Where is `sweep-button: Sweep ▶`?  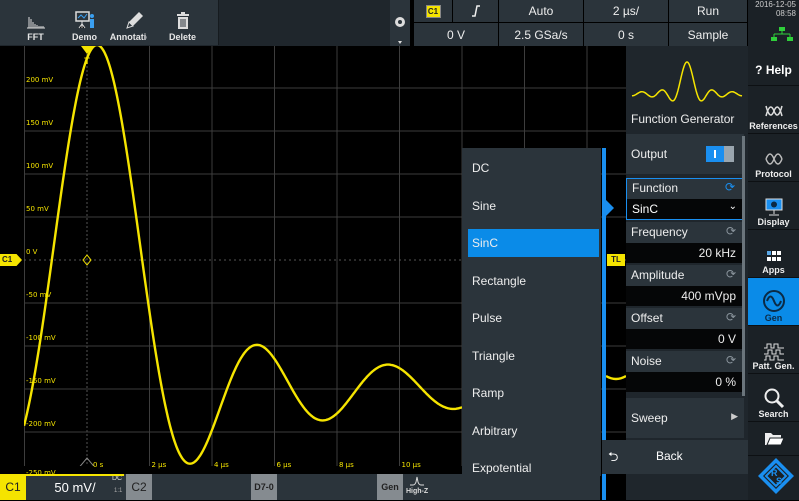
sweep-button: Sweep ▶ is located at coordinates (685, 418).